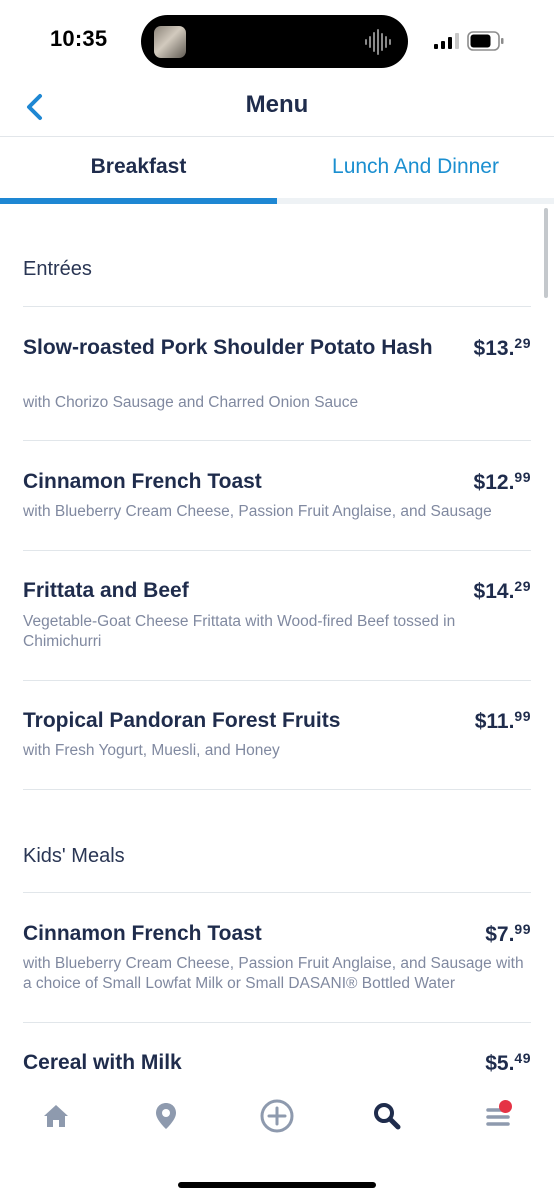 This screenshot has width=554, height=1200. I want to click on tab-breakfast: Breakfast, so click(138, 168).